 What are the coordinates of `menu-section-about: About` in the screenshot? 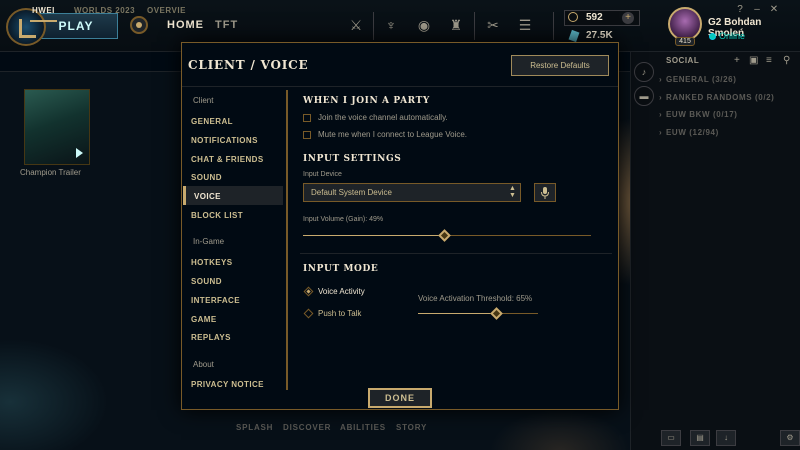 It's located at (203, 364).